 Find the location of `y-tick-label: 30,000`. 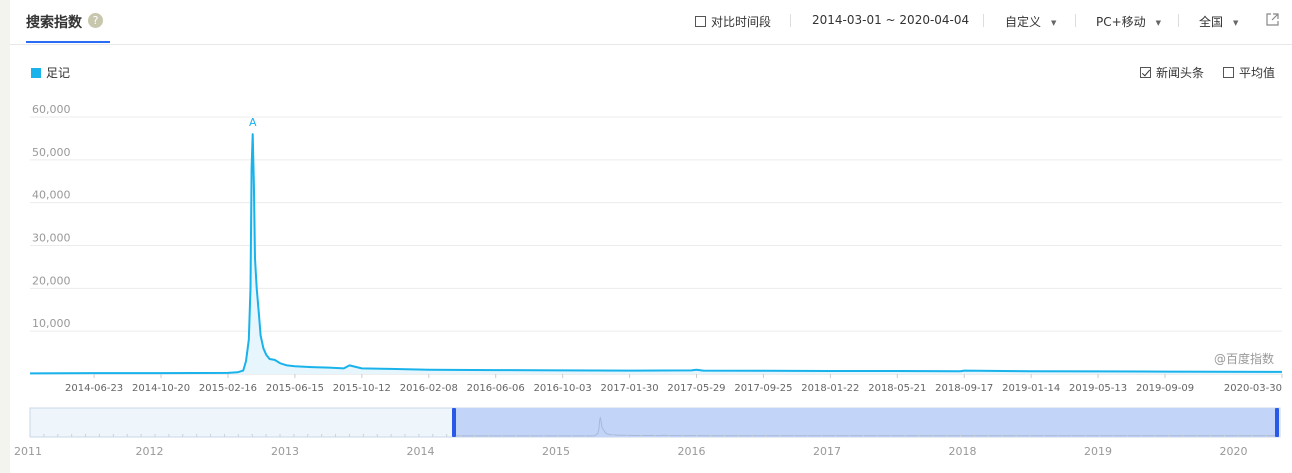

y-tick-label: 30,000 is located at coordinates (51, 238).